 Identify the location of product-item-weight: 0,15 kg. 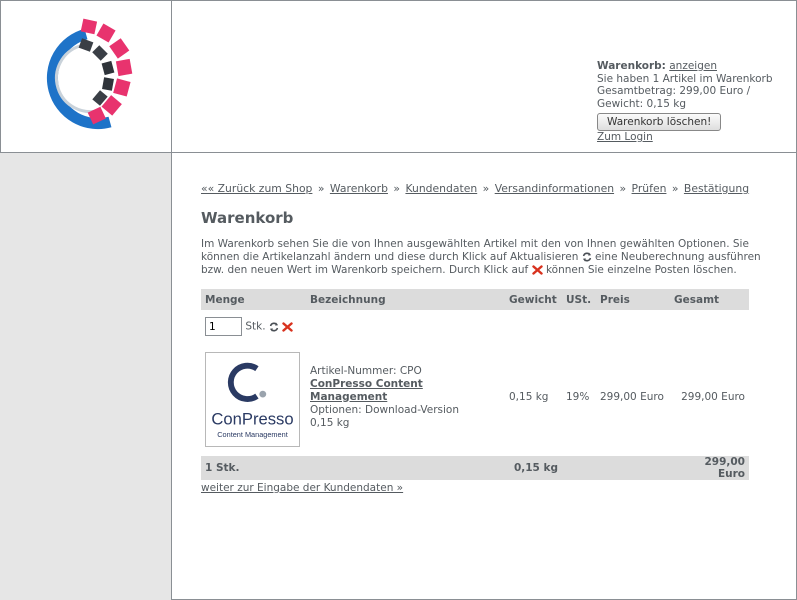
(330, 422).